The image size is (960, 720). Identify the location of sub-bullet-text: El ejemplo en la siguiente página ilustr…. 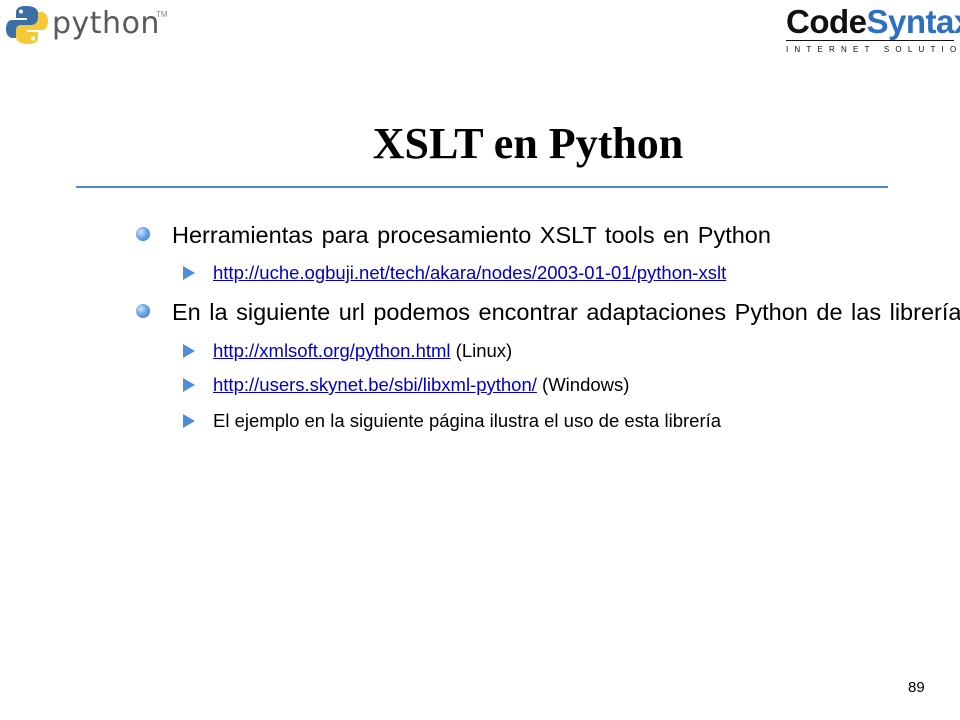
(467, 420).